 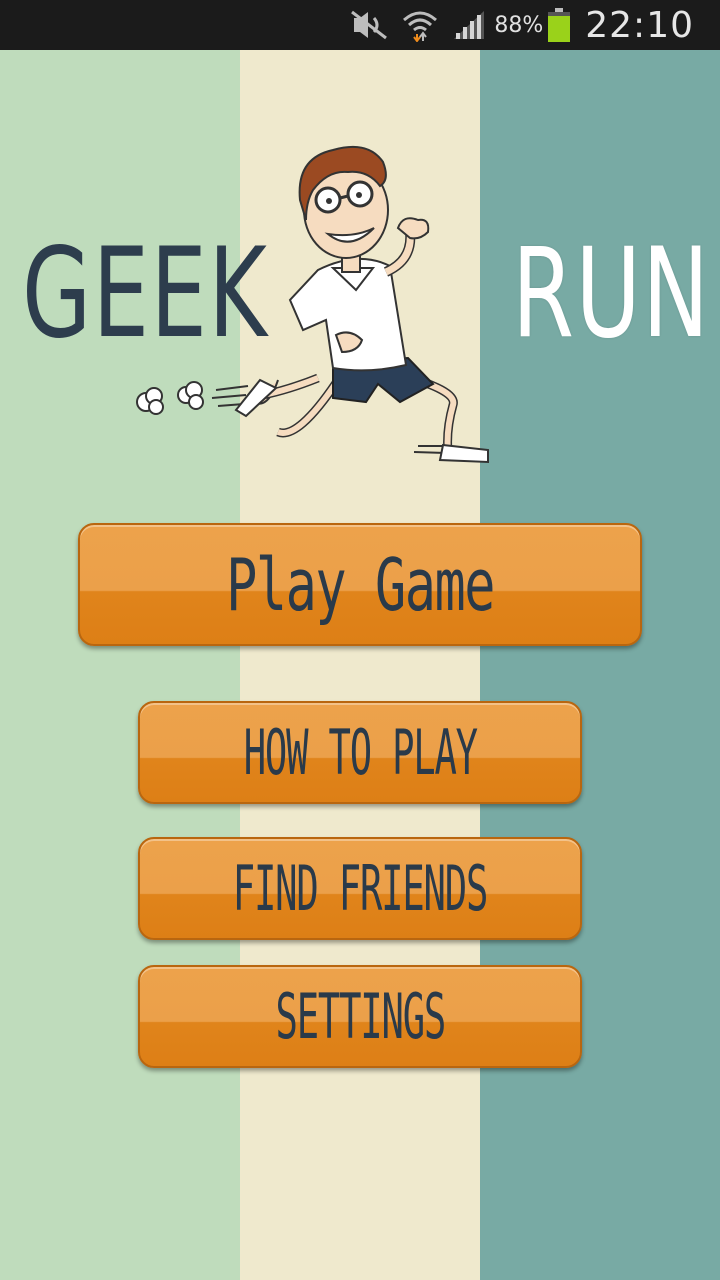 I want to click on settings-label: SETTINGS, so click(x=360, y=1016).